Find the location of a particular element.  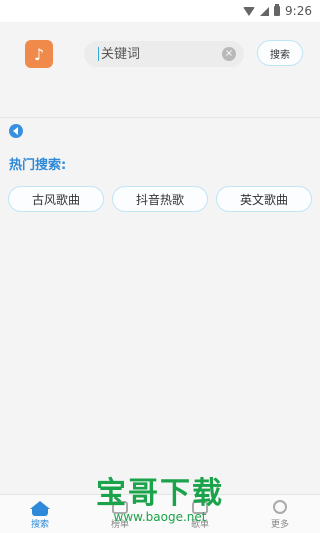

status-bar: 9:26 is located at coordinates (160, 11).